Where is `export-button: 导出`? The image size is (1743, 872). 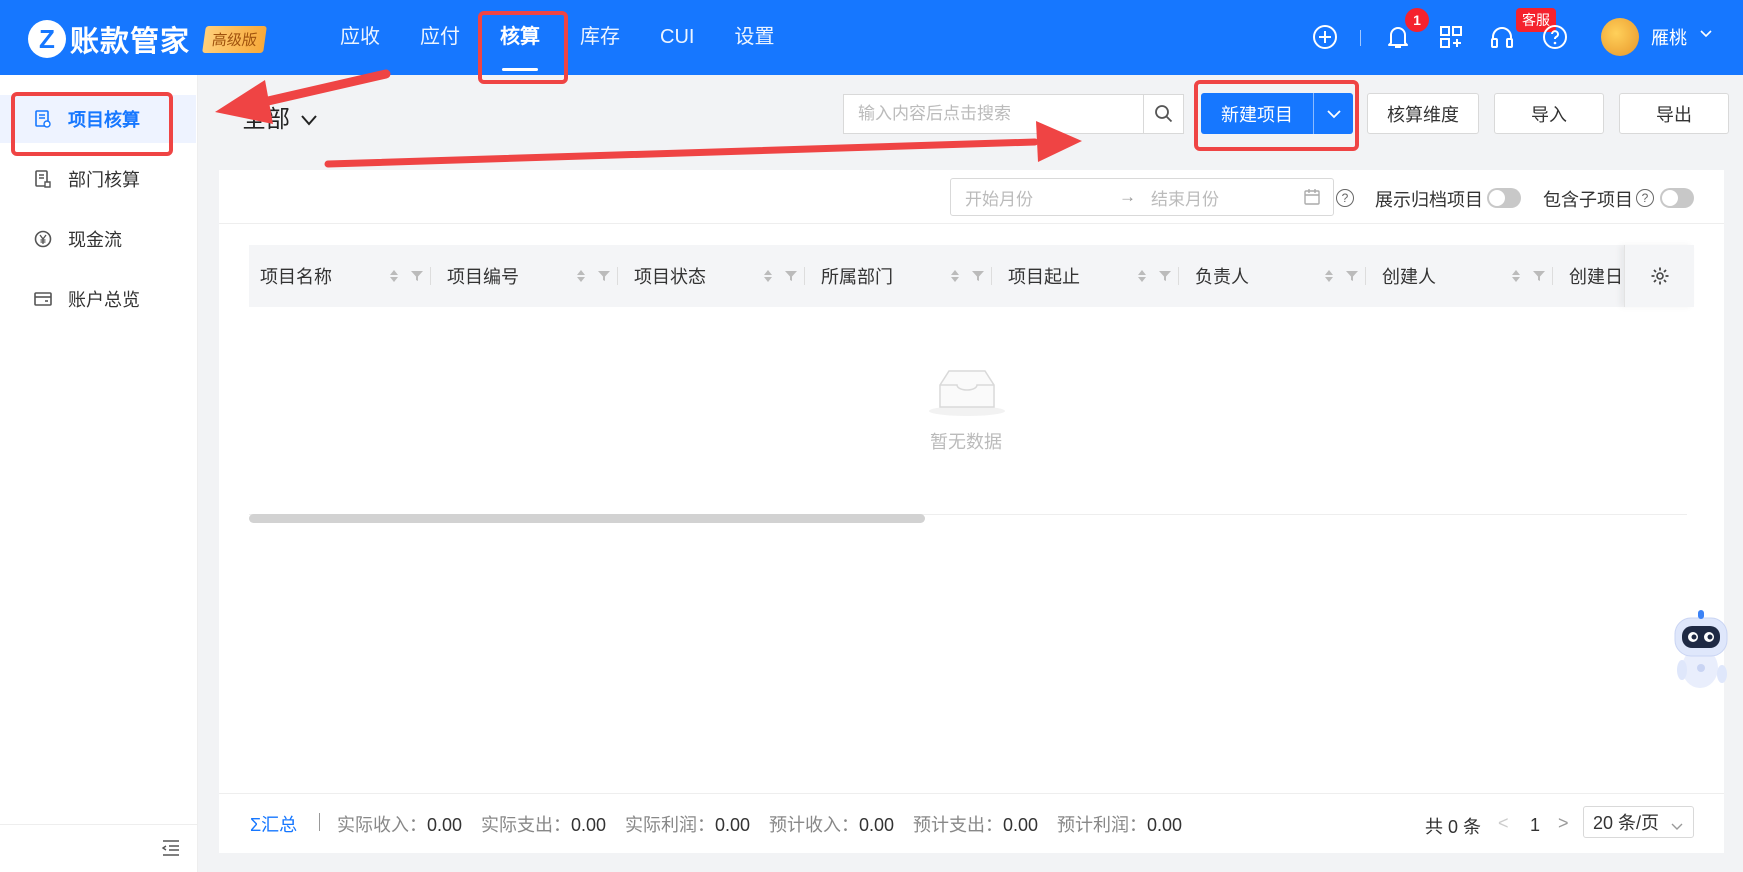
export-button: 导出 is located at coordinates (1674, 113).